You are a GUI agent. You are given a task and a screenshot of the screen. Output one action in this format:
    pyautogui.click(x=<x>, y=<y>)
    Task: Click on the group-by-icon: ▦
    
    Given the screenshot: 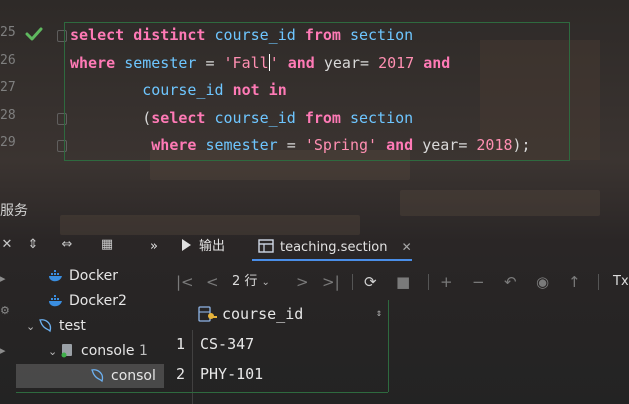 What is the action you would take?
    pyautogui.click(x=107, y=245)
    